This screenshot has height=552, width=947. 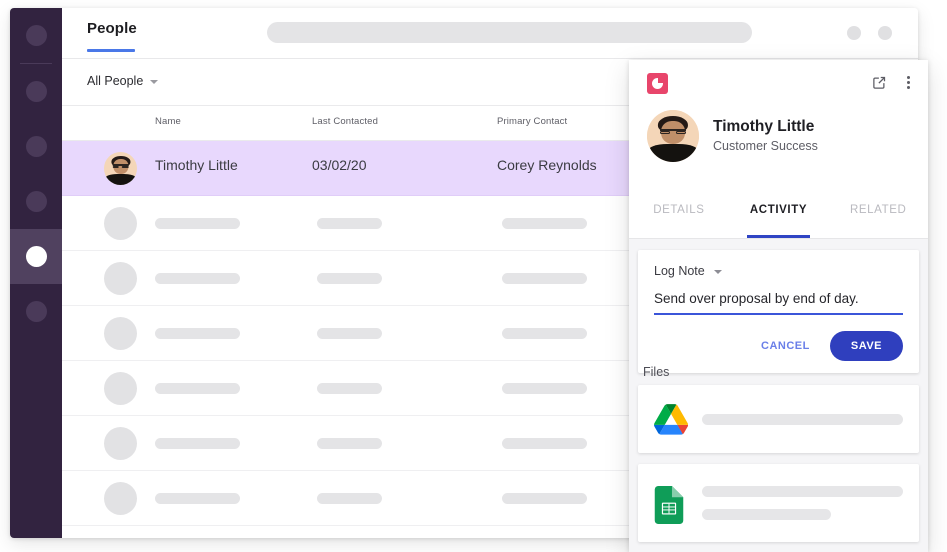 I want to click on note-type-label: Log Note, so click(x=679, y=271).